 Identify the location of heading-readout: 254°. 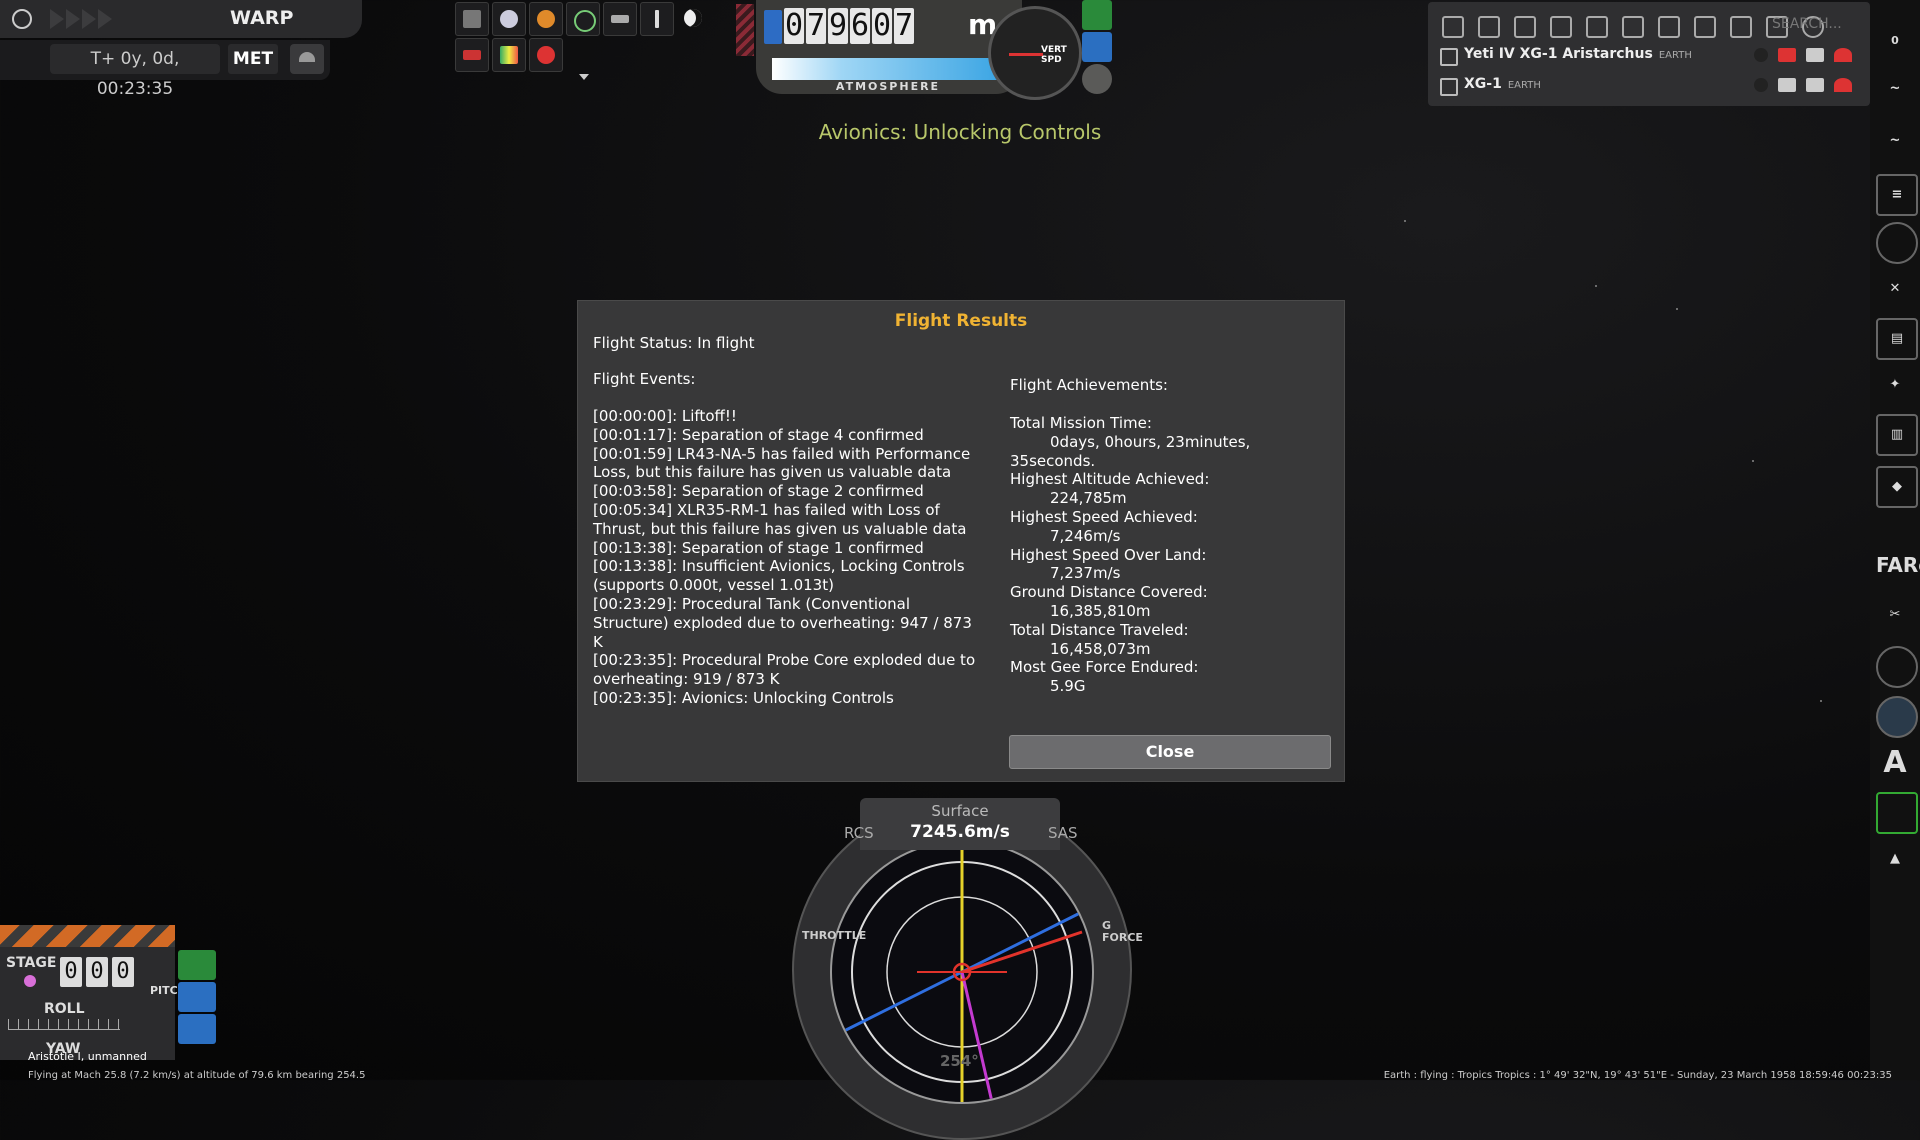
(959, 1061).